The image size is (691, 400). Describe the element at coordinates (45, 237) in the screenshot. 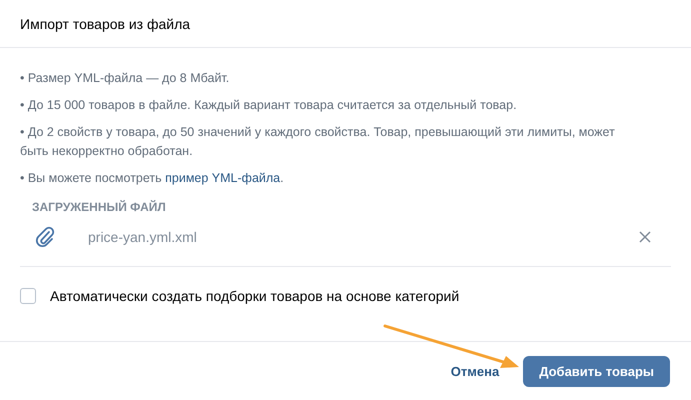

I see `paperclip-icon` at that location.